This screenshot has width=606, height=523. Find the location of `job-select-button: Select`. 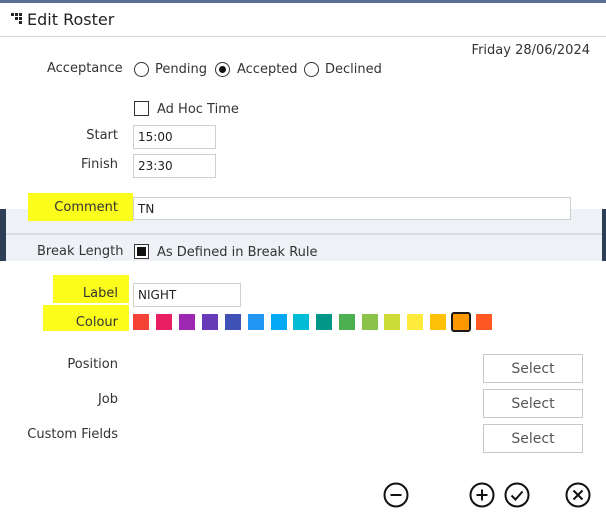

job-select-button: Select is located at coordinates (533, 403).